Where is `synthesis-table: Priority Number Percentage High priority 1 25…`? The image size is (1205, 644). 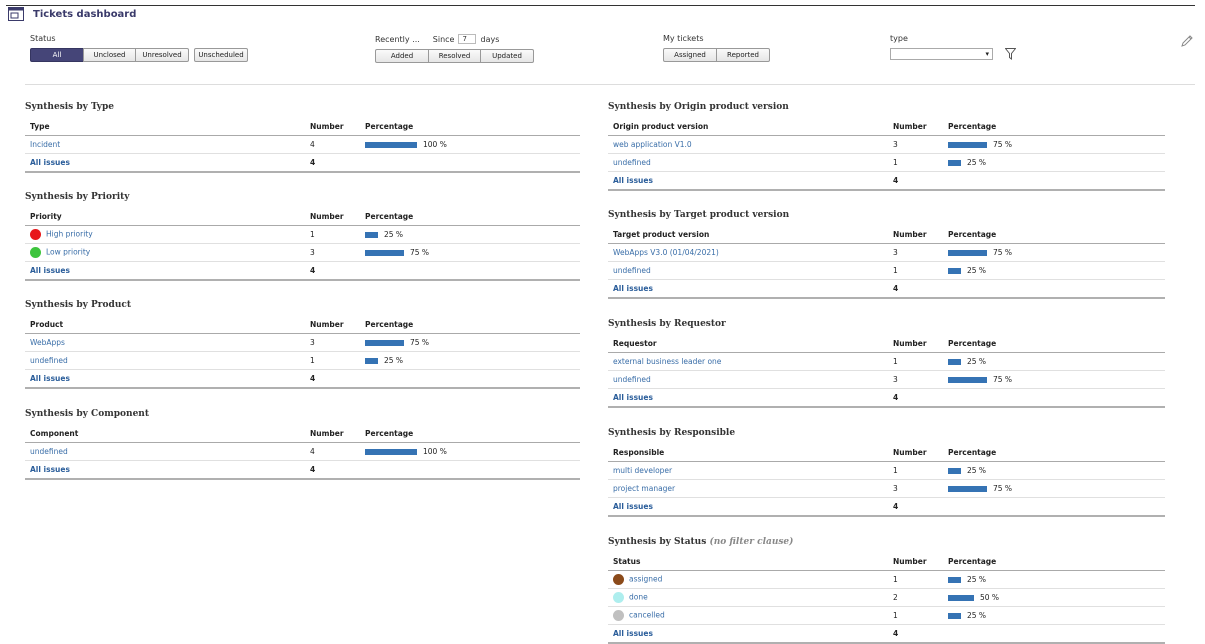
synthesis-table: Priority Number Percentage High priority 1 25… is located at coordinates (302, 244).